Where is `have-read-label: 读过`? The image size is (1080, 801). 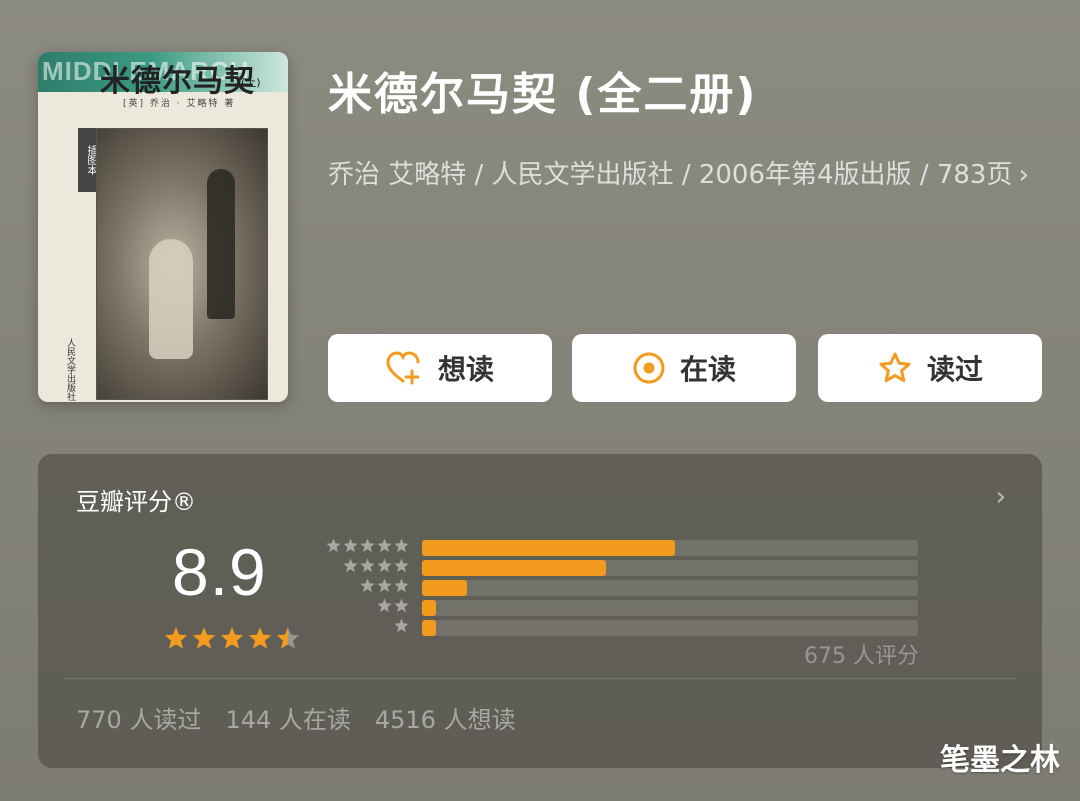
have-read-label: 读过 is located at coordinates (954, 369).